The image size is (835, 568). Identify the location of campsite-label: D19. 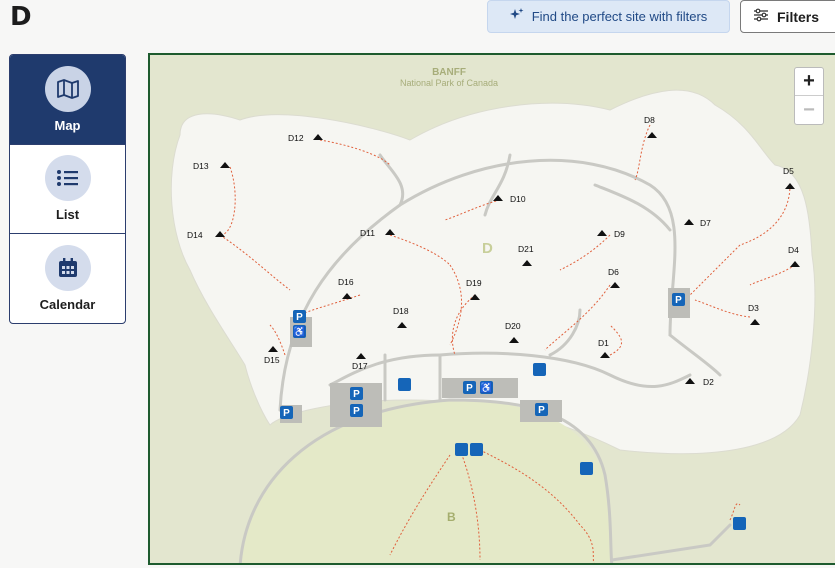
(474, 283).